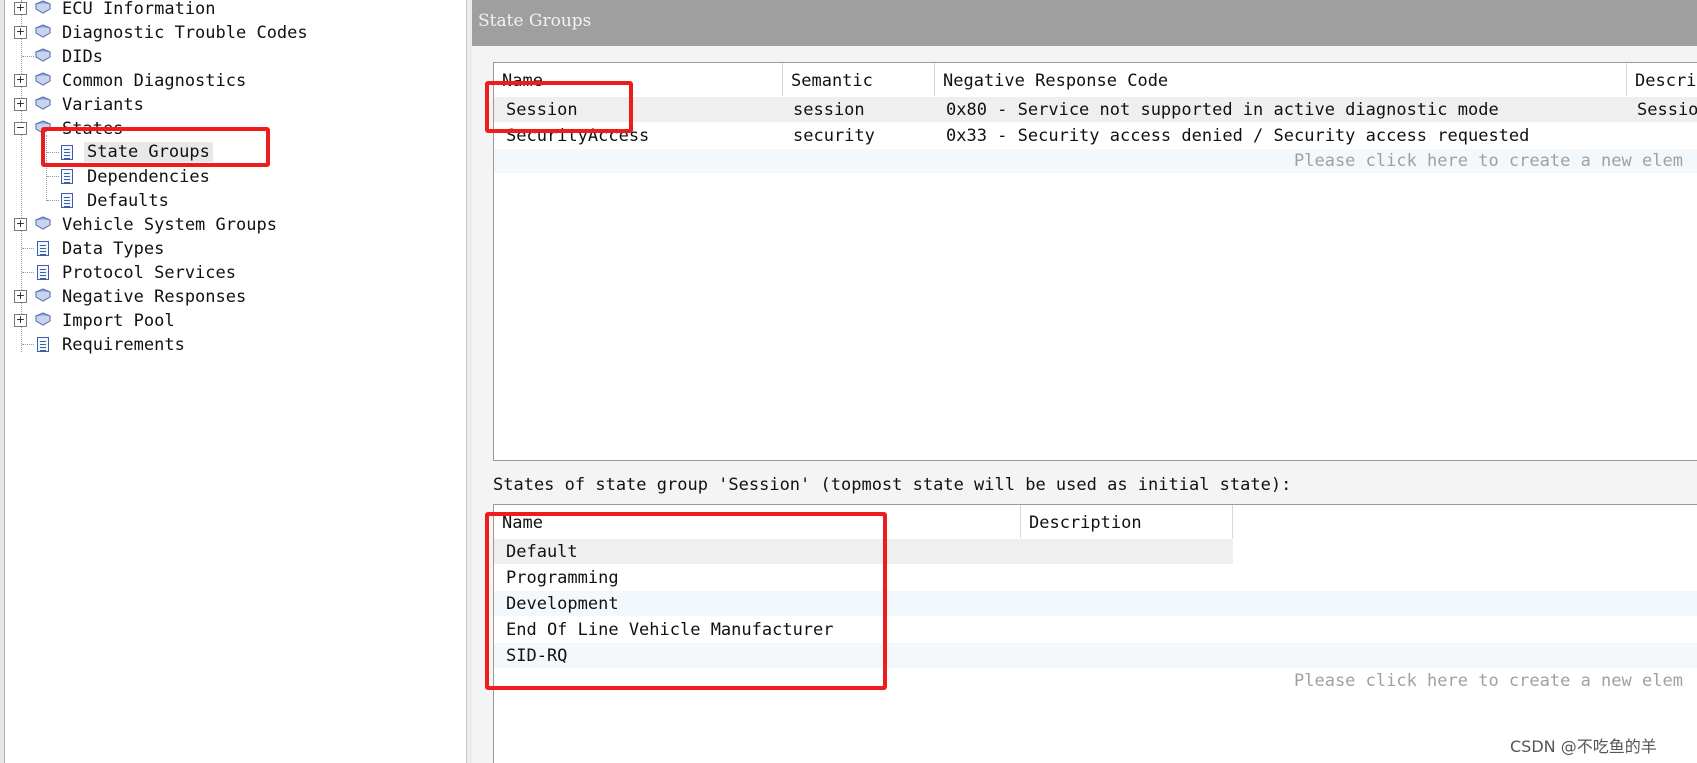 The image size is (1697, 763). What do you see at coordinates (1667, 110) in the screenshot?
I see `cell-description: Sessio` at bounding box center [1667, 110].